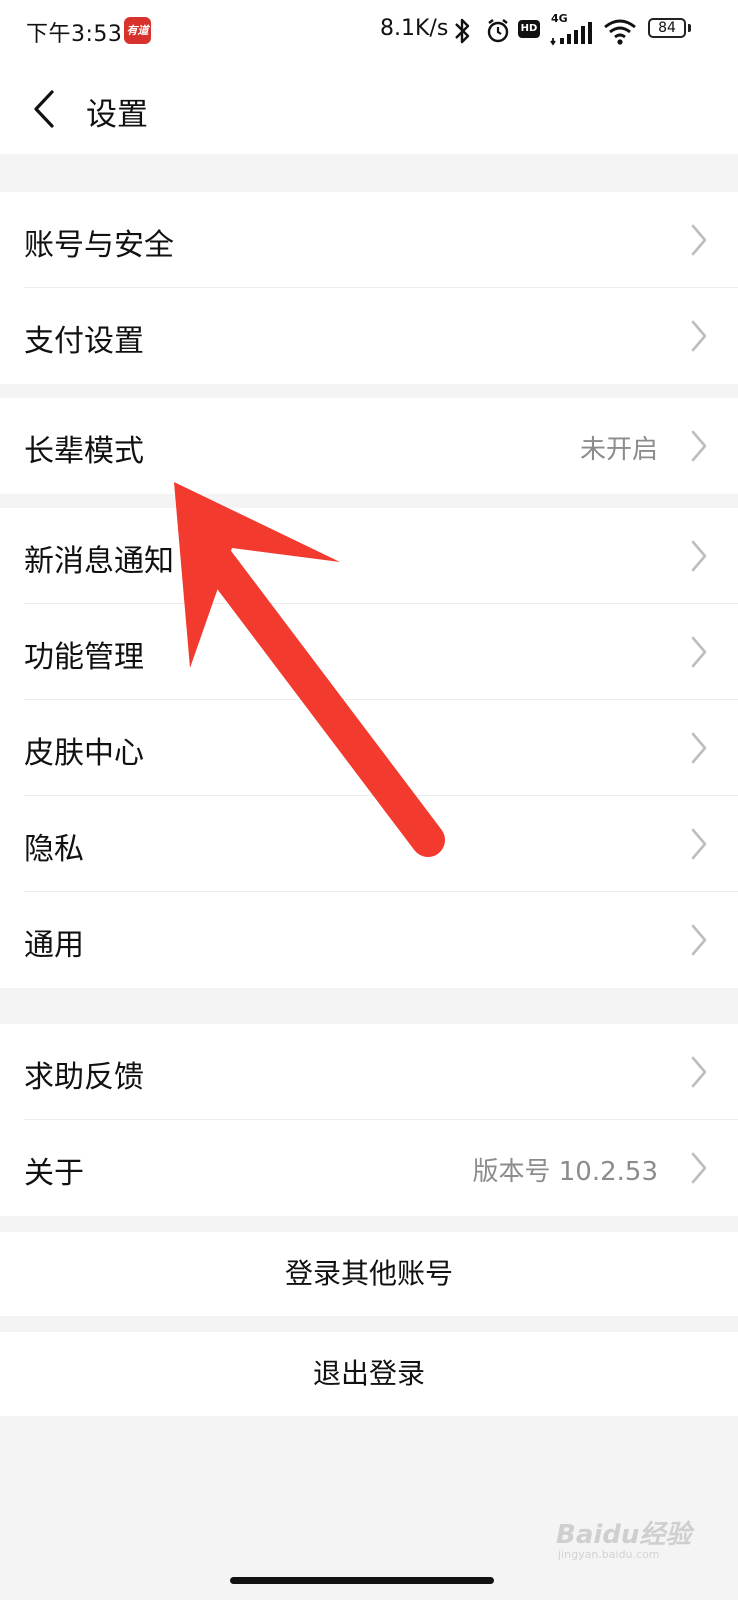 The height and width of the screenshot is (1600, 738). Describe the element at coordinates (369, 844) in the screenshot. I see `settings-item-privacy: 隐私` at that location.